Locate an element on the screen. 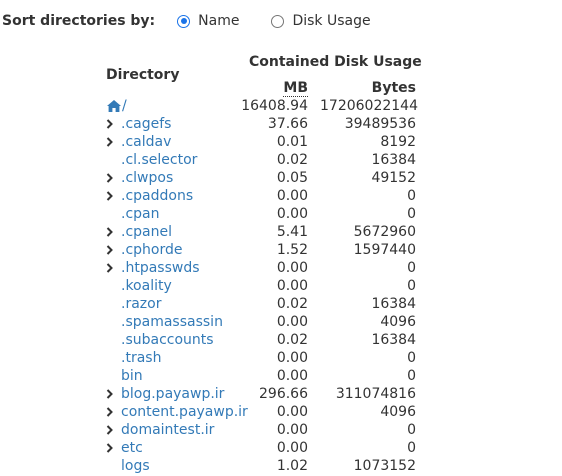 This screenshot has width=562, height=476. table-row: domaintest.ir 0.00 0 is located at coordinates (264, 430).